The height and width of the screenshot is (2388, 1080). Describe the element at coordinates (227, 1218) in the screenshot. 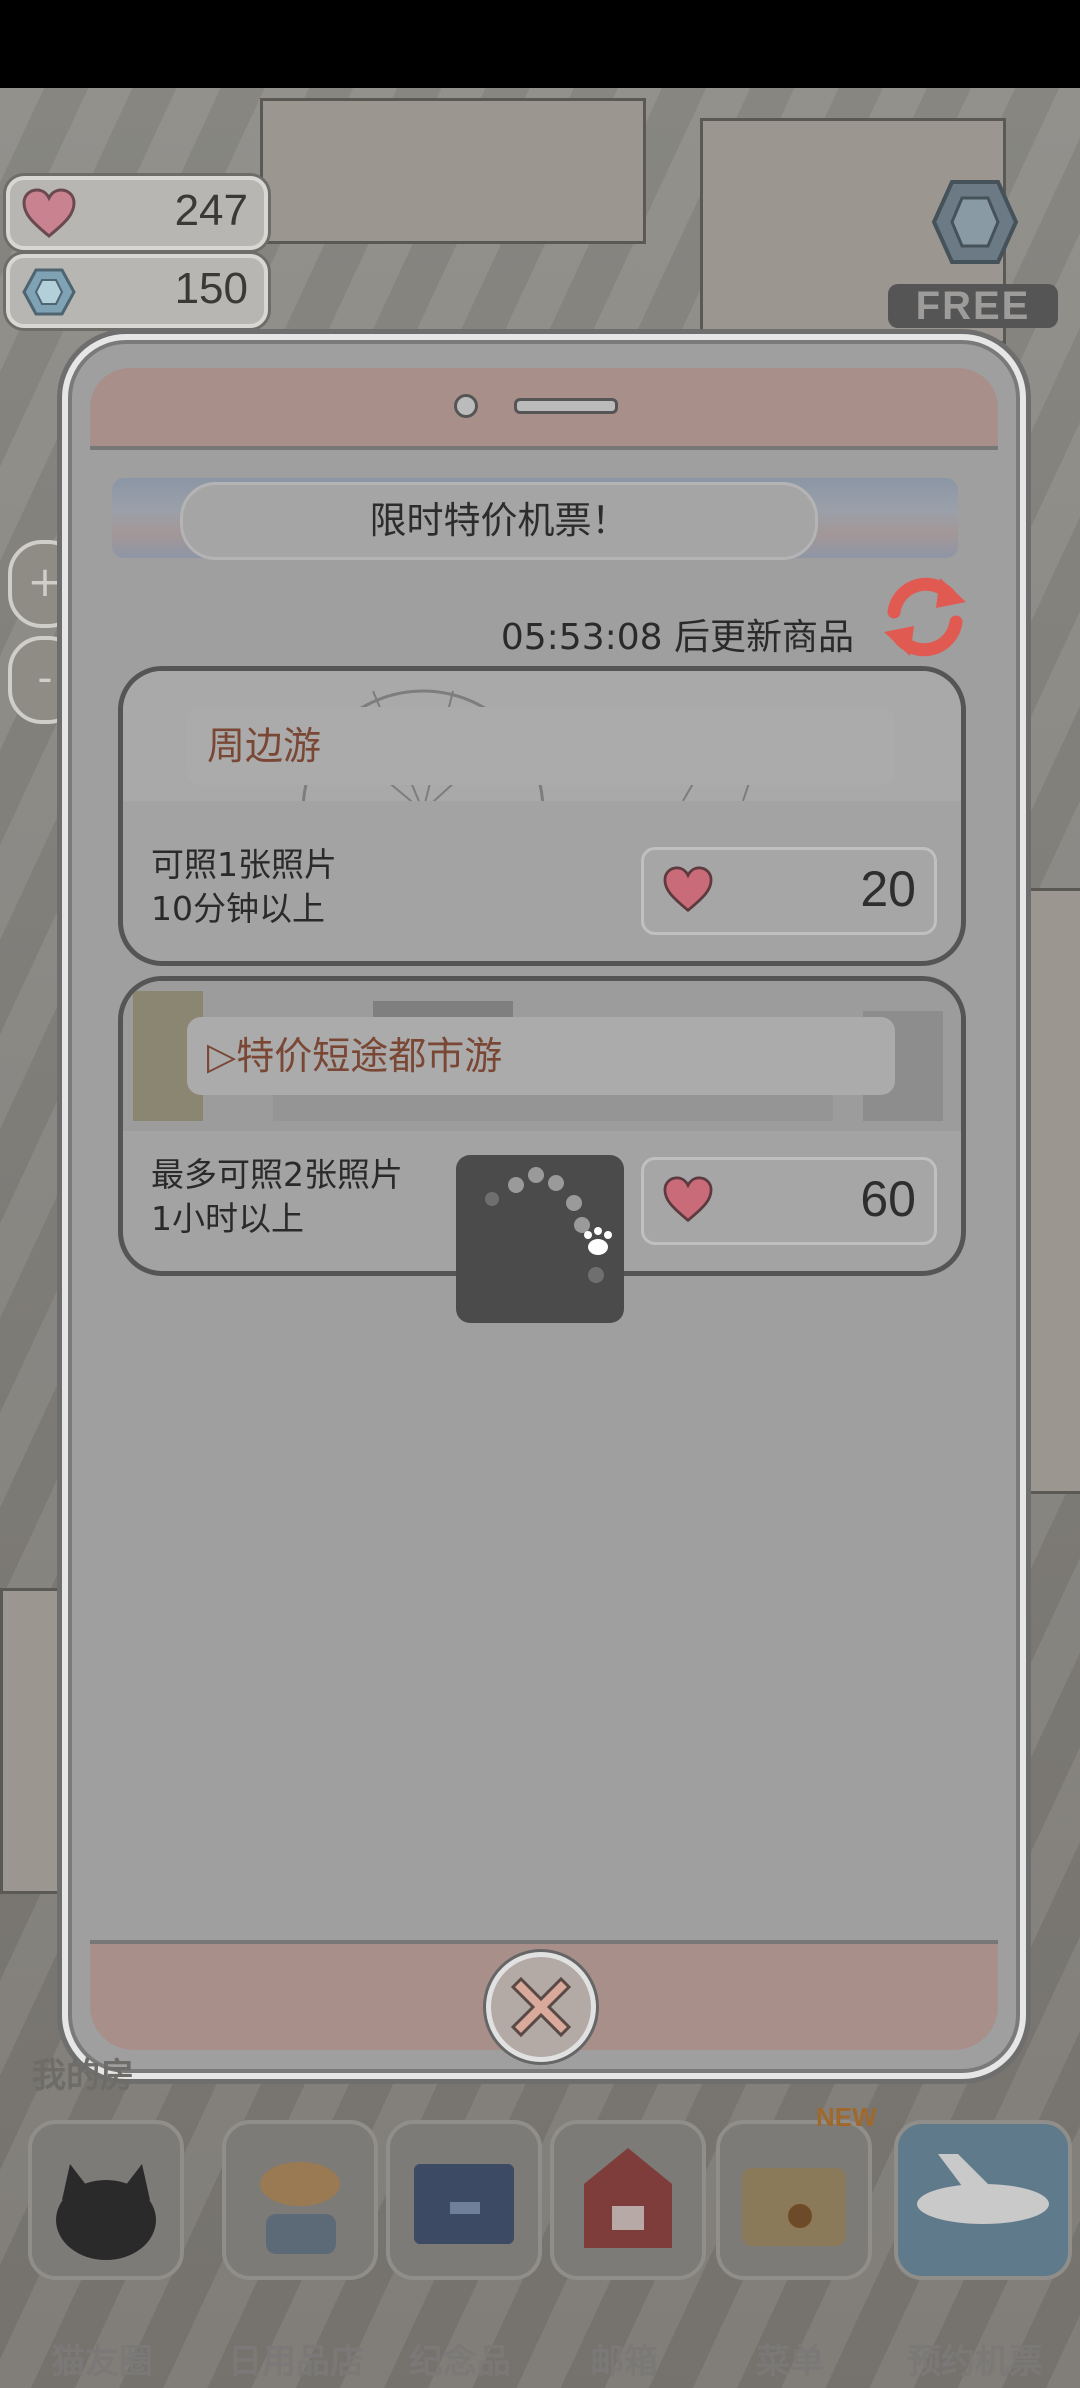

I see `ticket-desc-line: 1小时以上` at that location.